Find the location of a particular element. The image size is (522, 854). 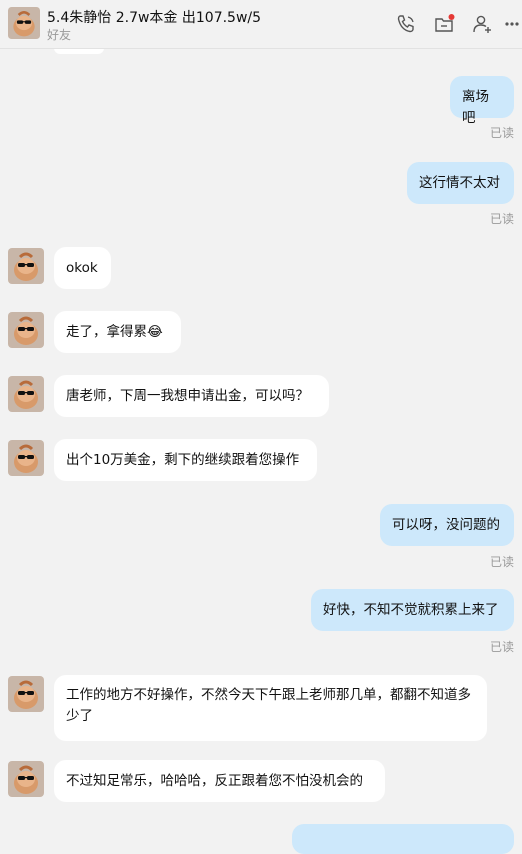

message-text: 这行情不太对 is located at coordinates (459, 183).